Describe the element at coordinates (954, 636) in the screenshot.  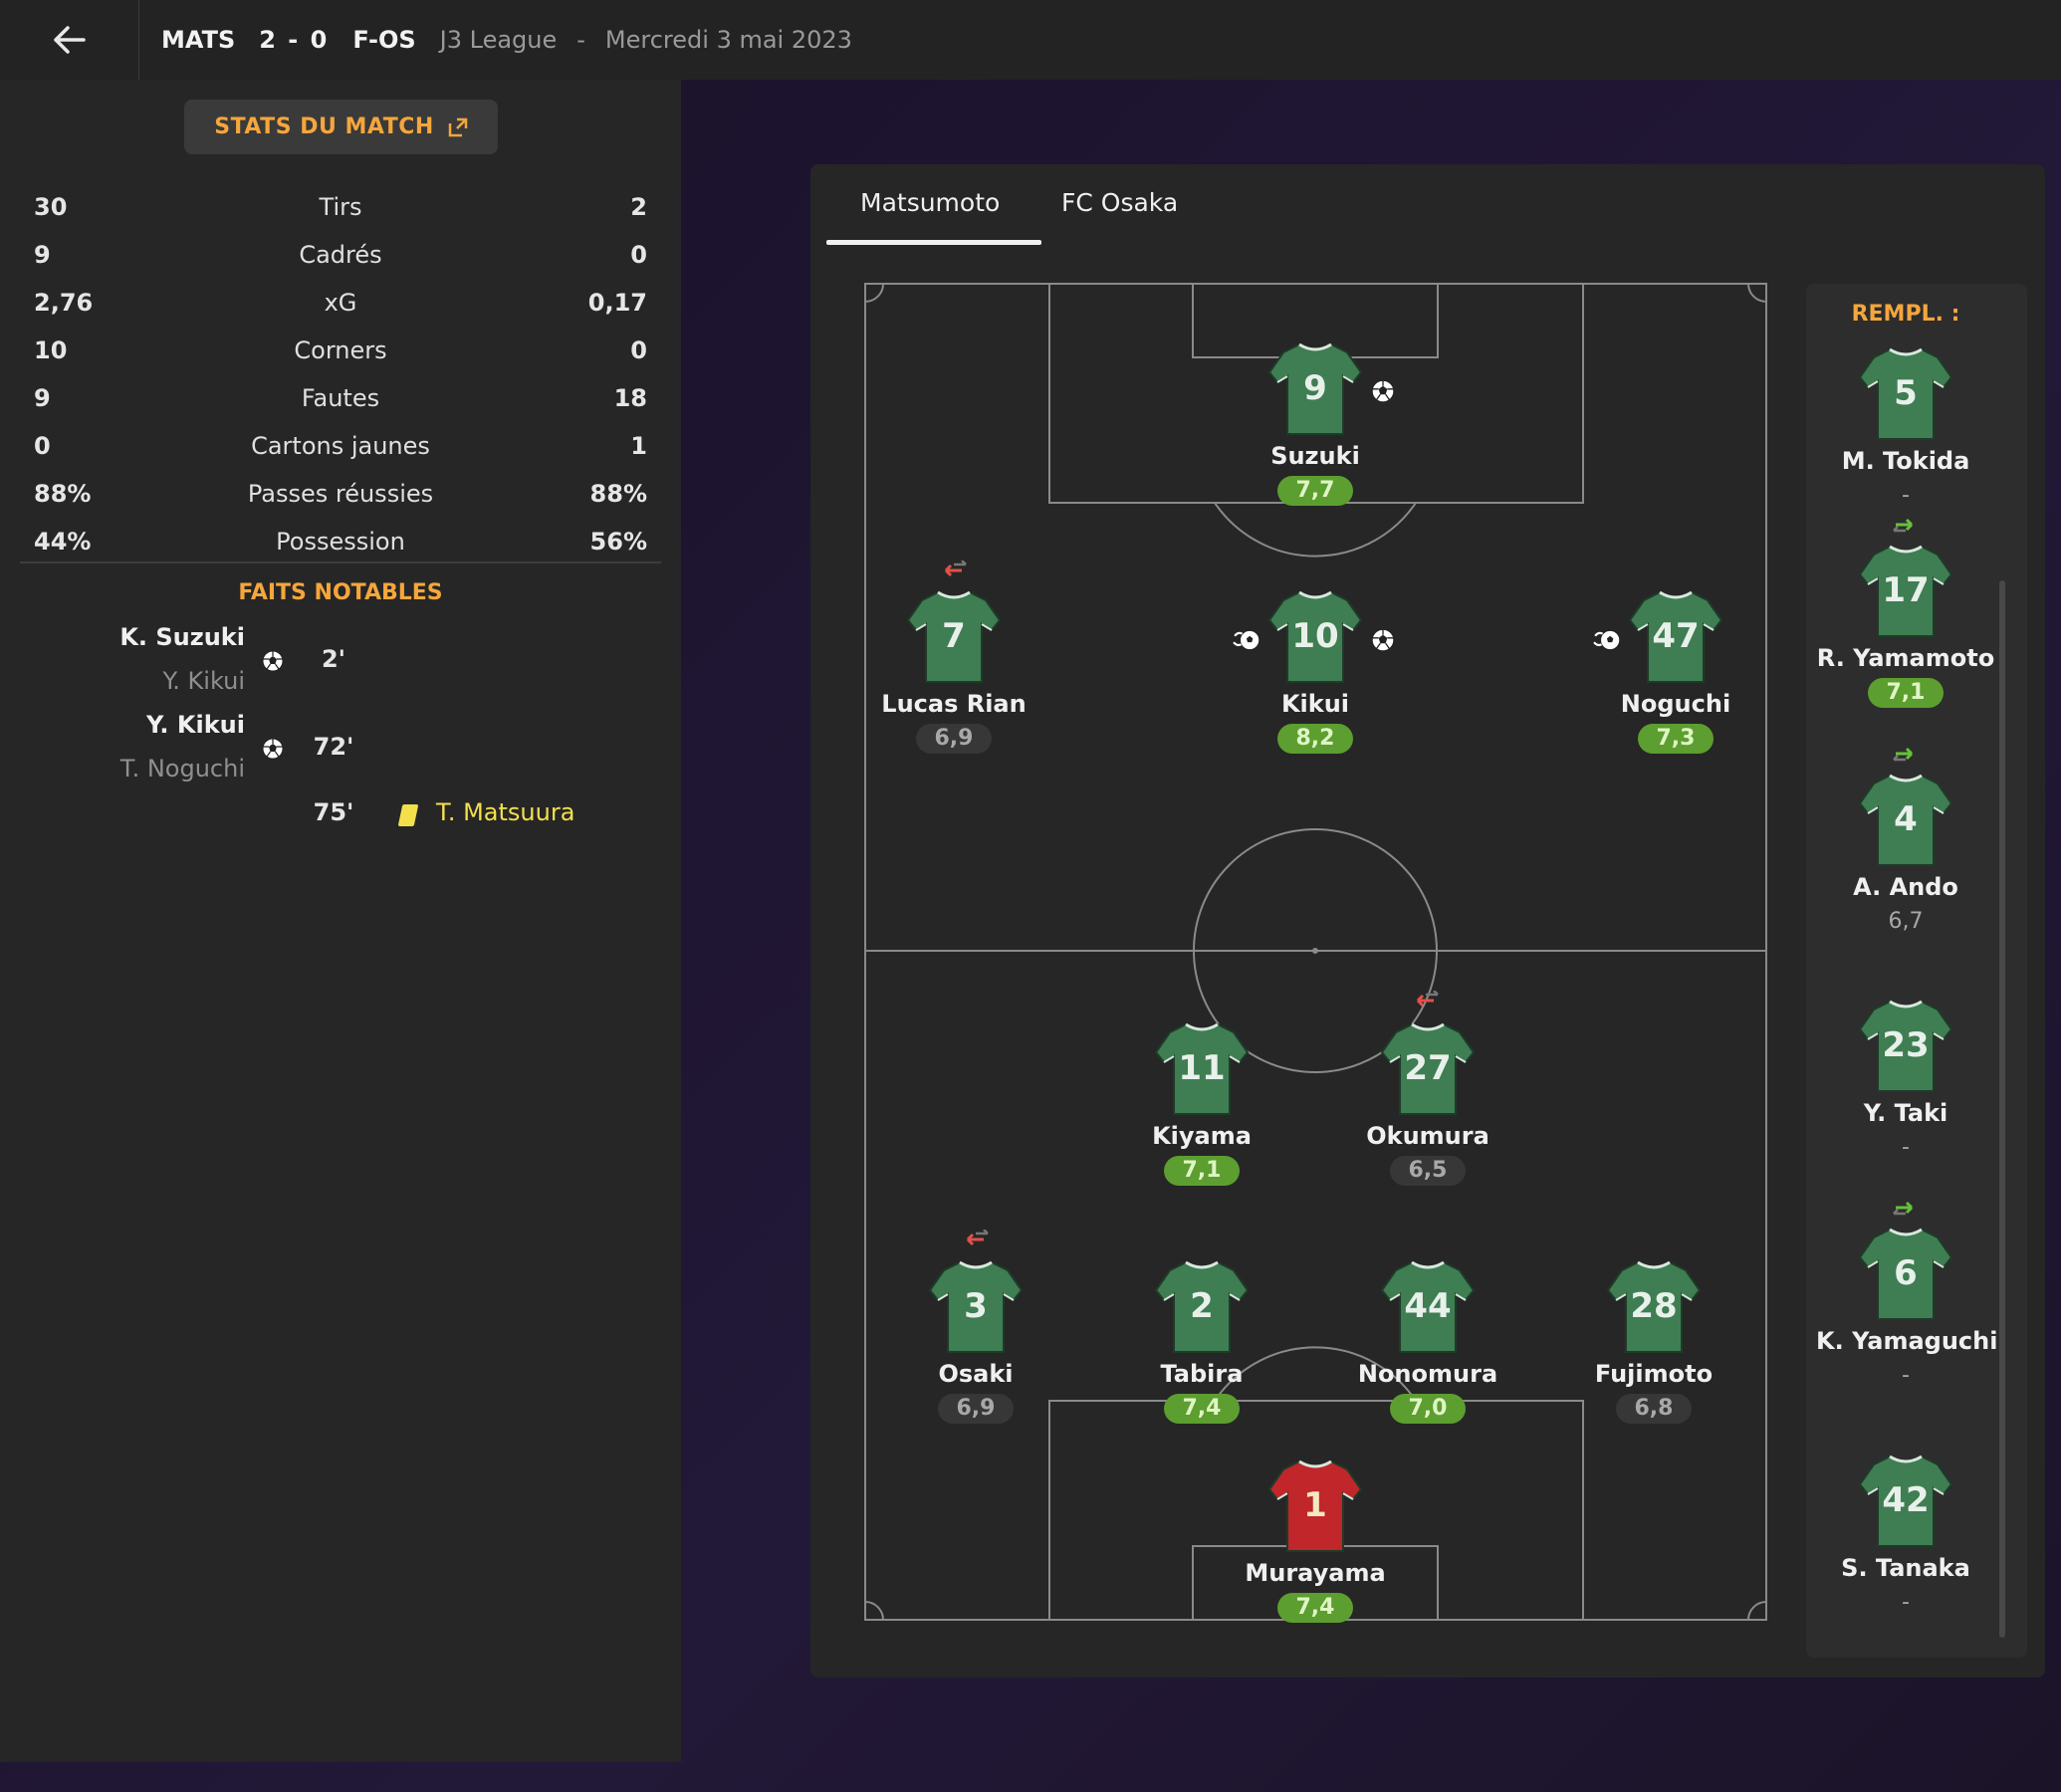
I see `jersey-number: 7` at that location.